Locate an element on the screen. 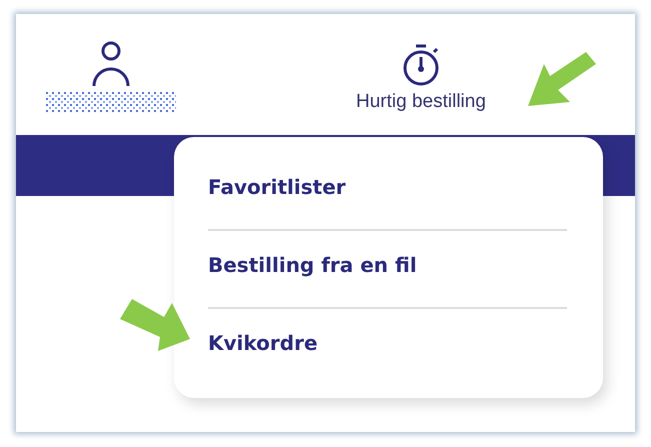 The width and height of the screenshot is (651, 447). menu-item: Bestilling fra en fil is located at coordinates (387, 265).